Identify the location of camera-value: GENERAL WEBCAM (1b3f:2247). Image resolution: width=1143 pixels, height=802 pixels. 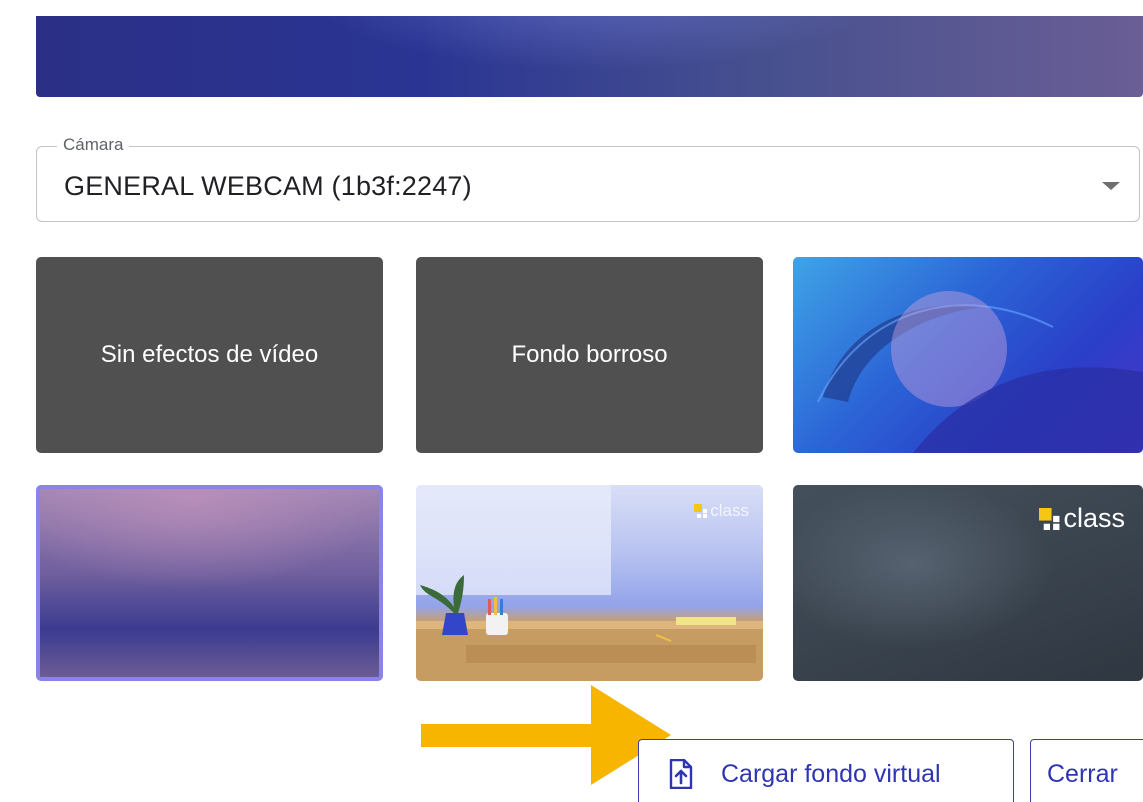
(268, 186).